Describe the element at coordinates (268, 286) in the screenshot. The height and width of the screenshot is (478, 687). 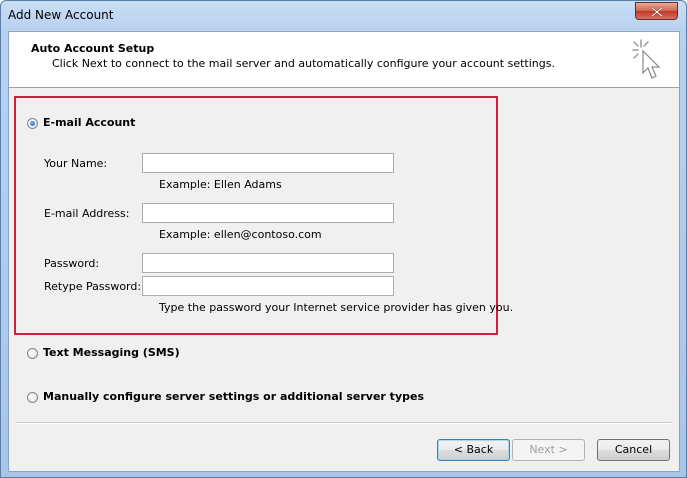
I see `retype-password-input` at that location.